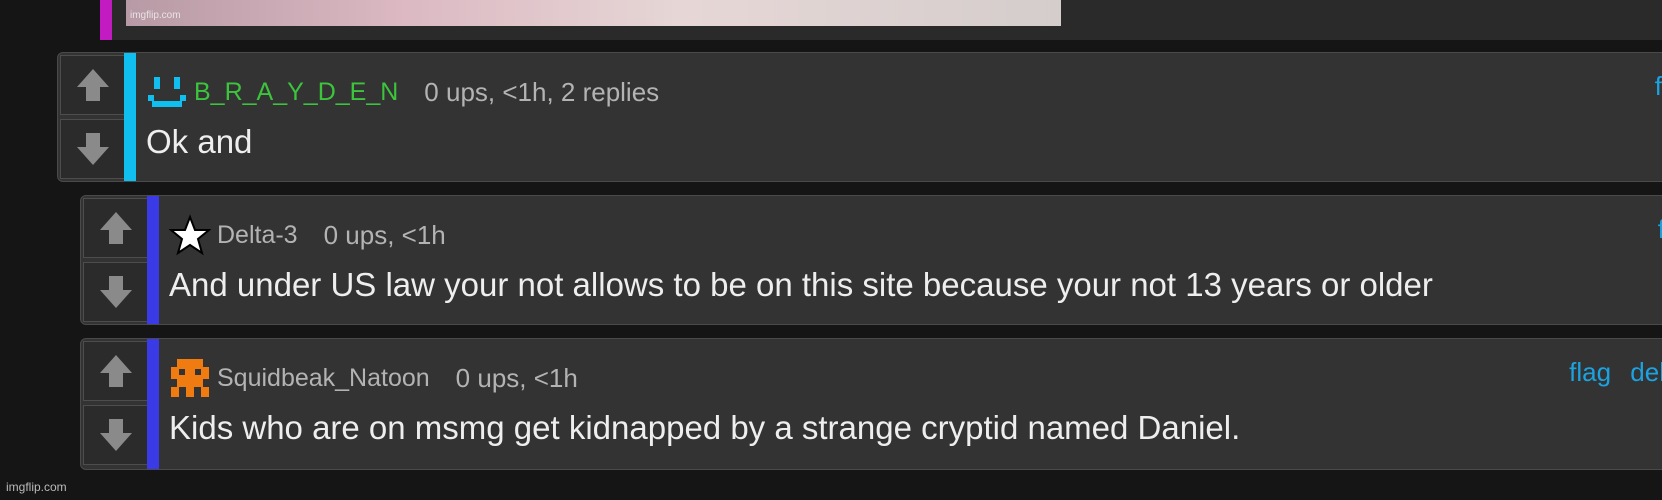 The image size is (1662, 500). I want to click on flag-link: flag, so click(1590, 372).